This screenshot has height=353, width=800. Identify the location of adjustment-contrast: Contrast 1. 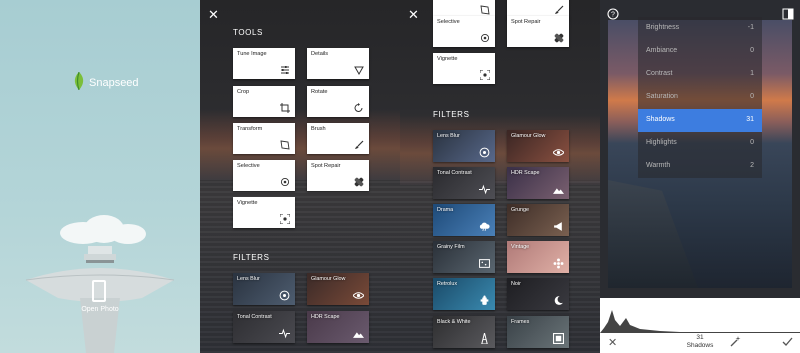
(700, 74).